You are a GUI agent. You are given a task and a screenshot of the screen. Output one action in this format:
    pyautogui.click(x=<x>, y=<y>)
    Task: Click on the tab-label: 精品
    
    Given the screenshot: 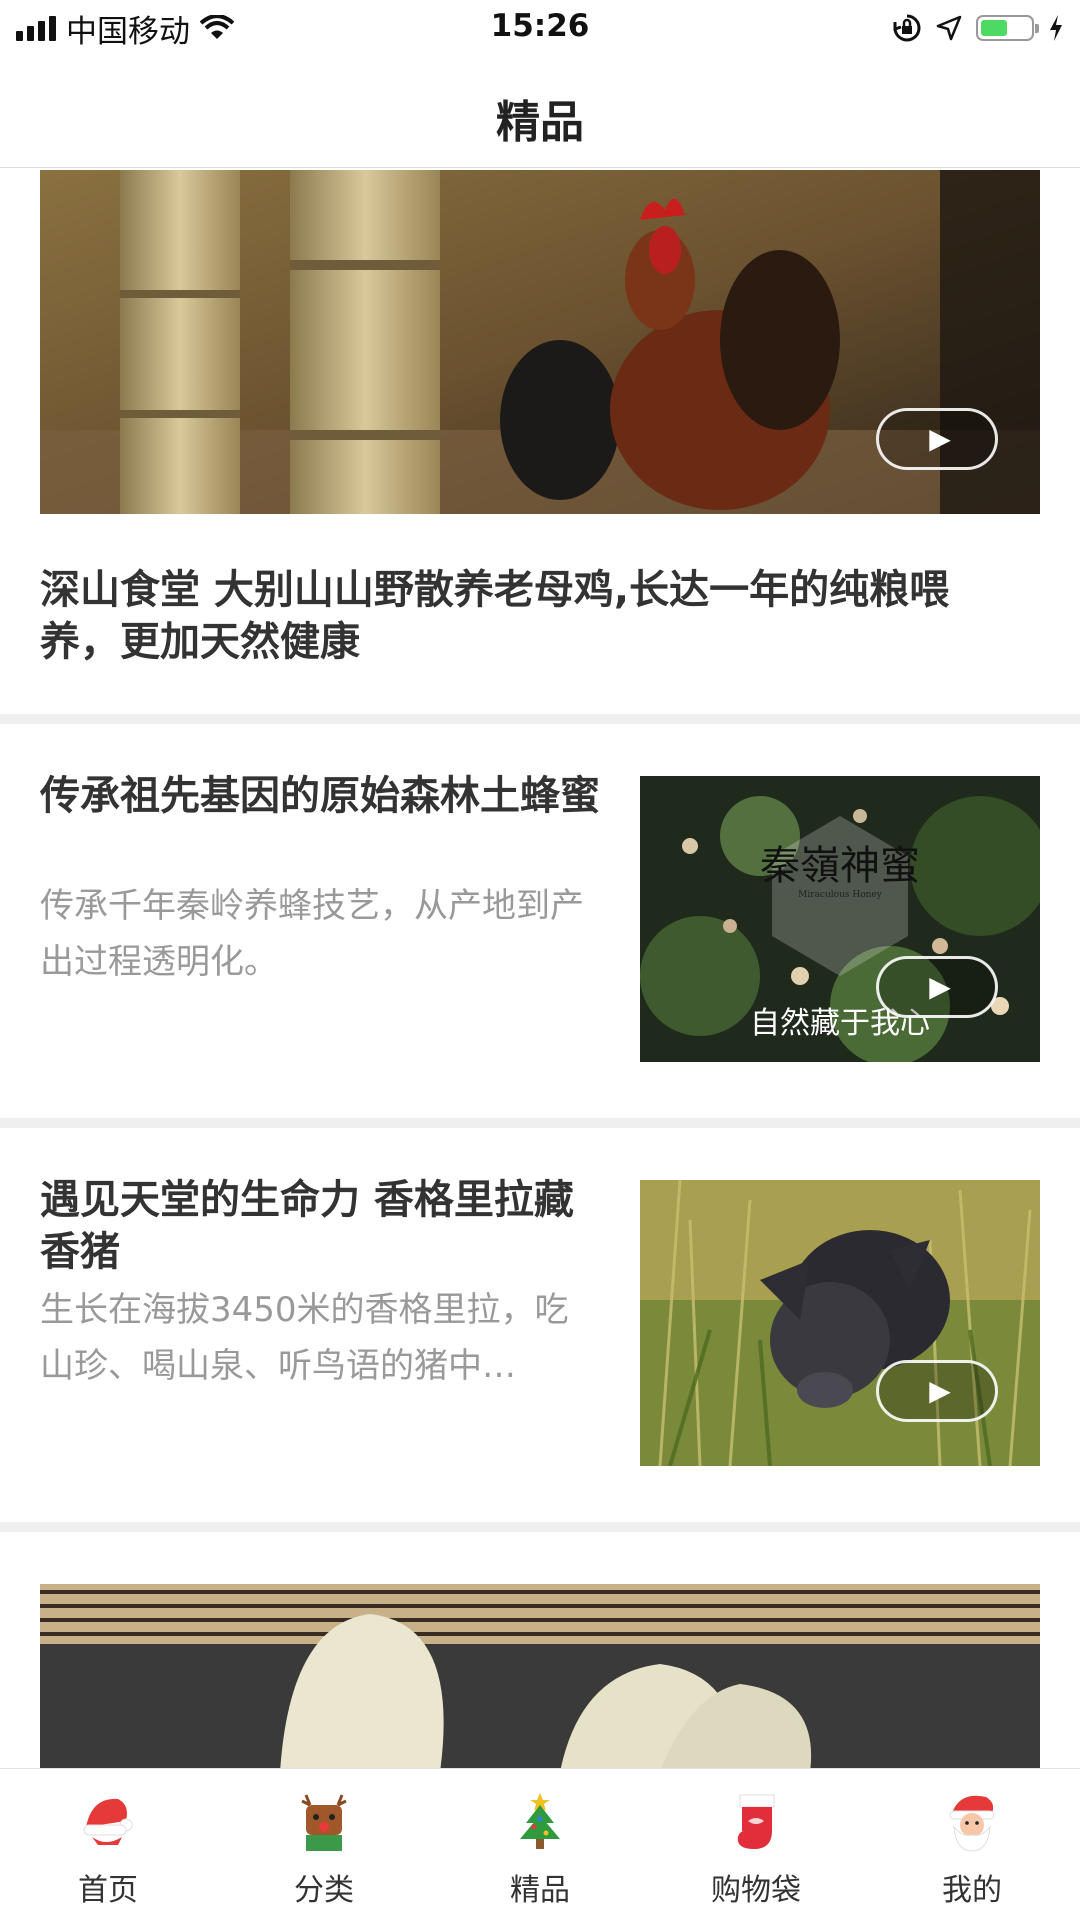 What is the action you would take?
    pyautogui.click(x=540, y=1890)
    